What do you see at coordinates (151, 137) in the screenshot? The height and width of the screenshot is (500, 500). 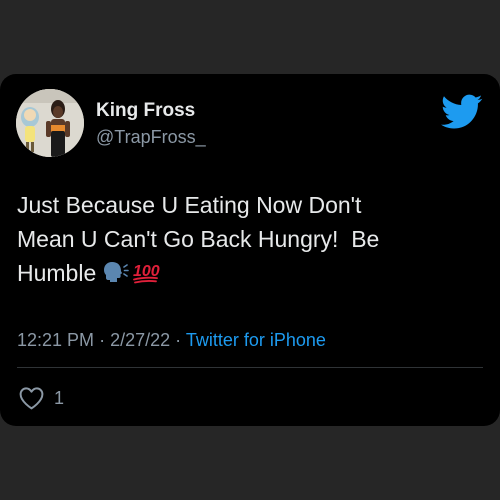 I see `user-handle: @TrapFross_` at bounding box center [151, 137].